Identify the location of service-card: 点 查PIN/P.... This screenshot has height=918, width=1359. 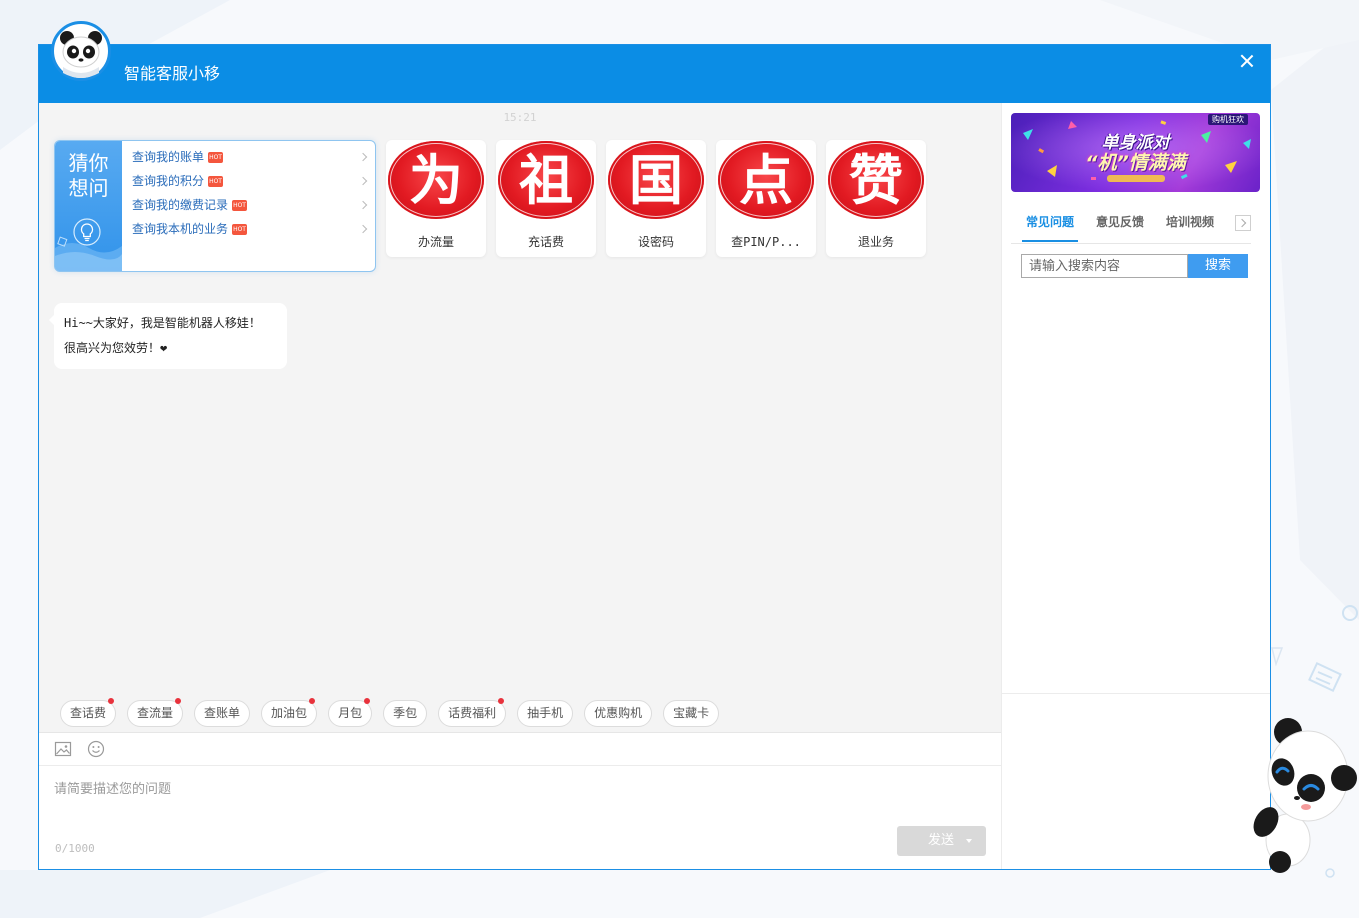
(766, 198).